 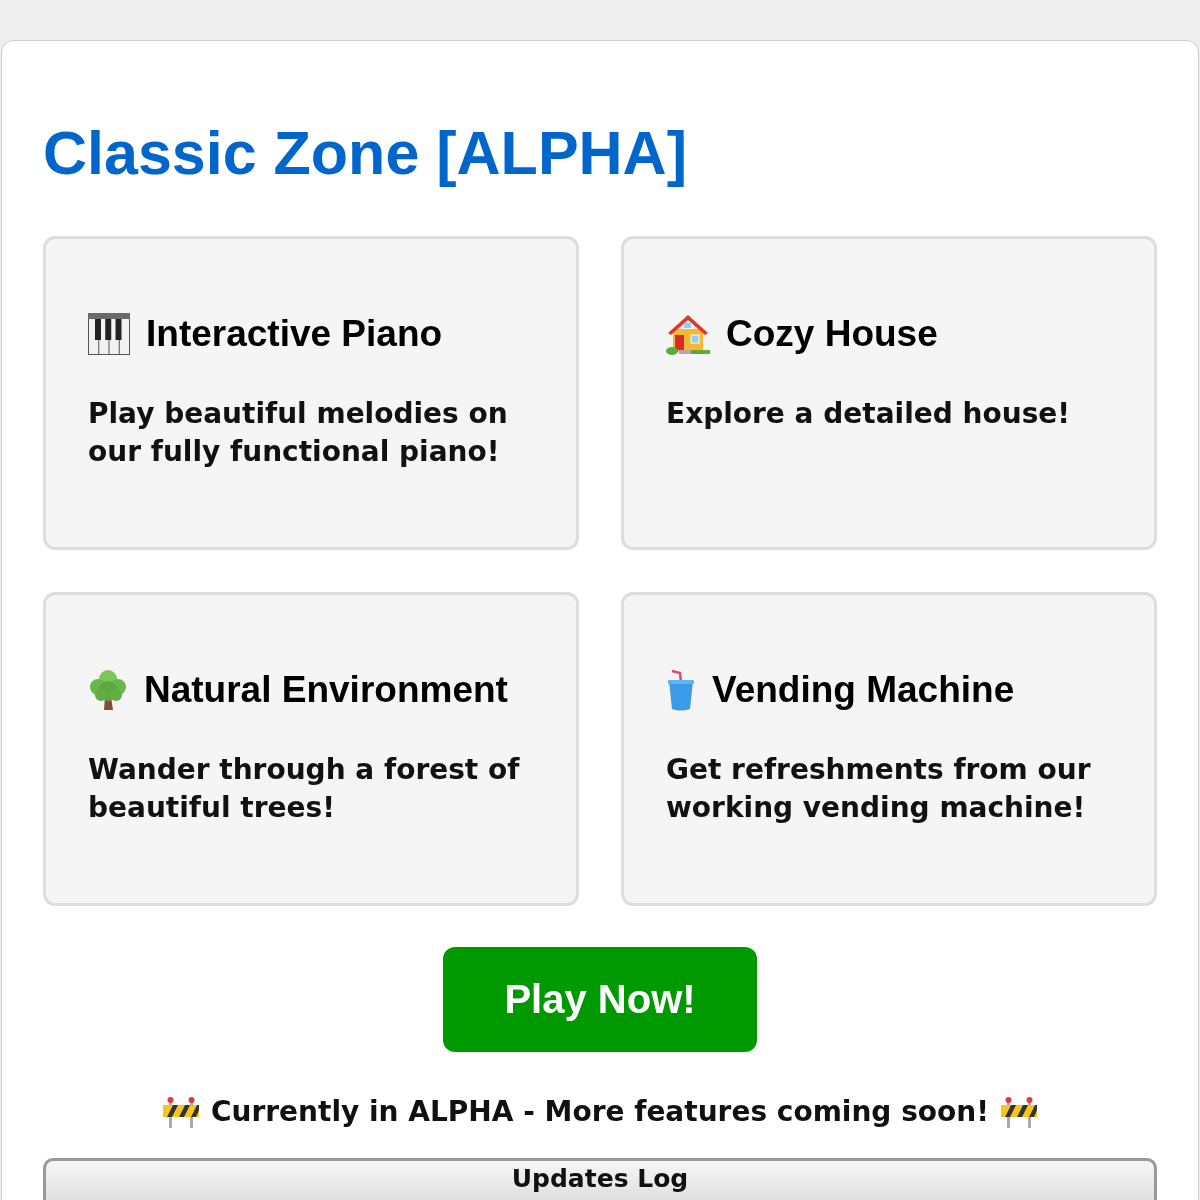 I want to click on card-description: Get refreshments from our working vending machine!, so click(x=879, y=789).